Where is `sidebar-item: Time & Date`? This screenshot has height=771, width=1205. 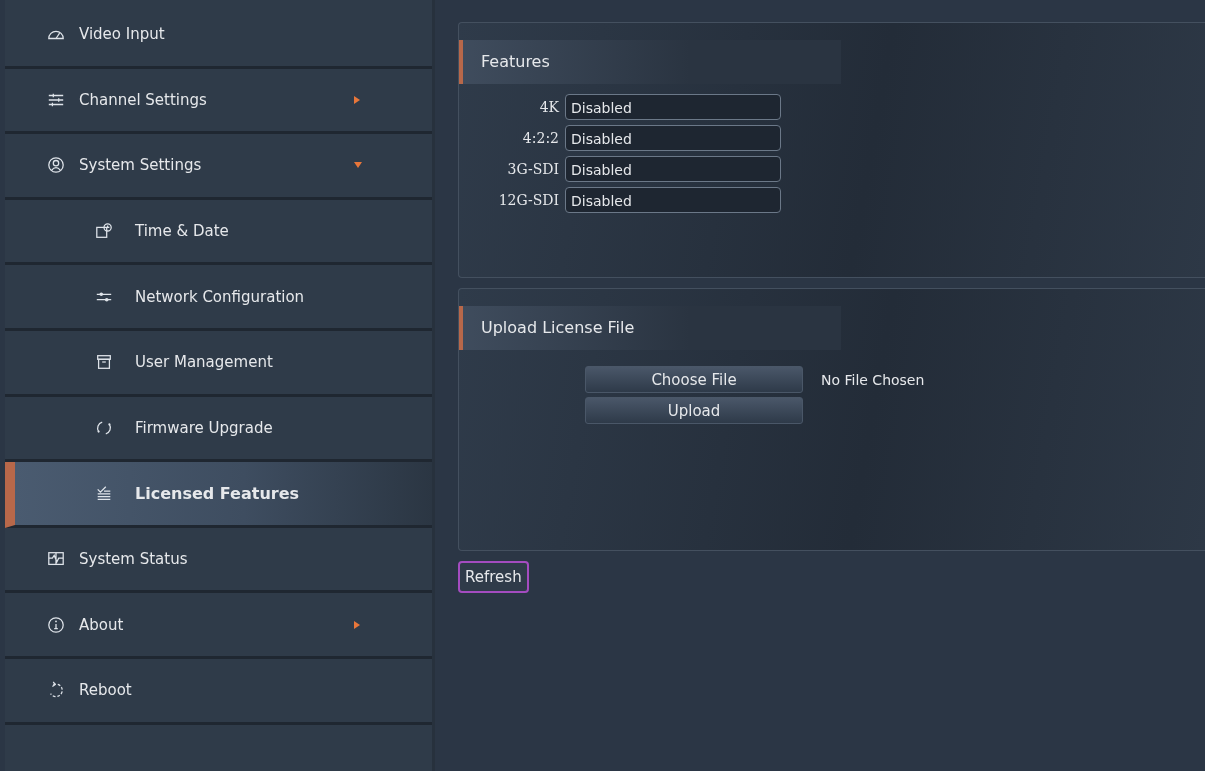
sidebar-item: Time & Date is located at coordinates (218, 232).